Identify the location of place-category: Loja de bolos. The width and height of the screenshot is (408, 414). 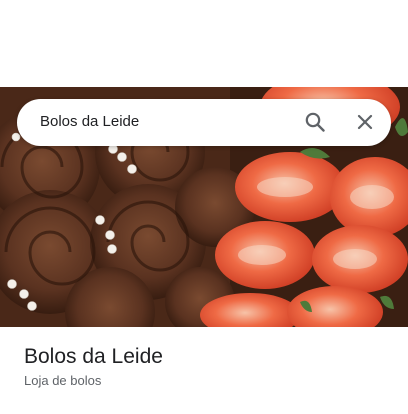
(63, 380).